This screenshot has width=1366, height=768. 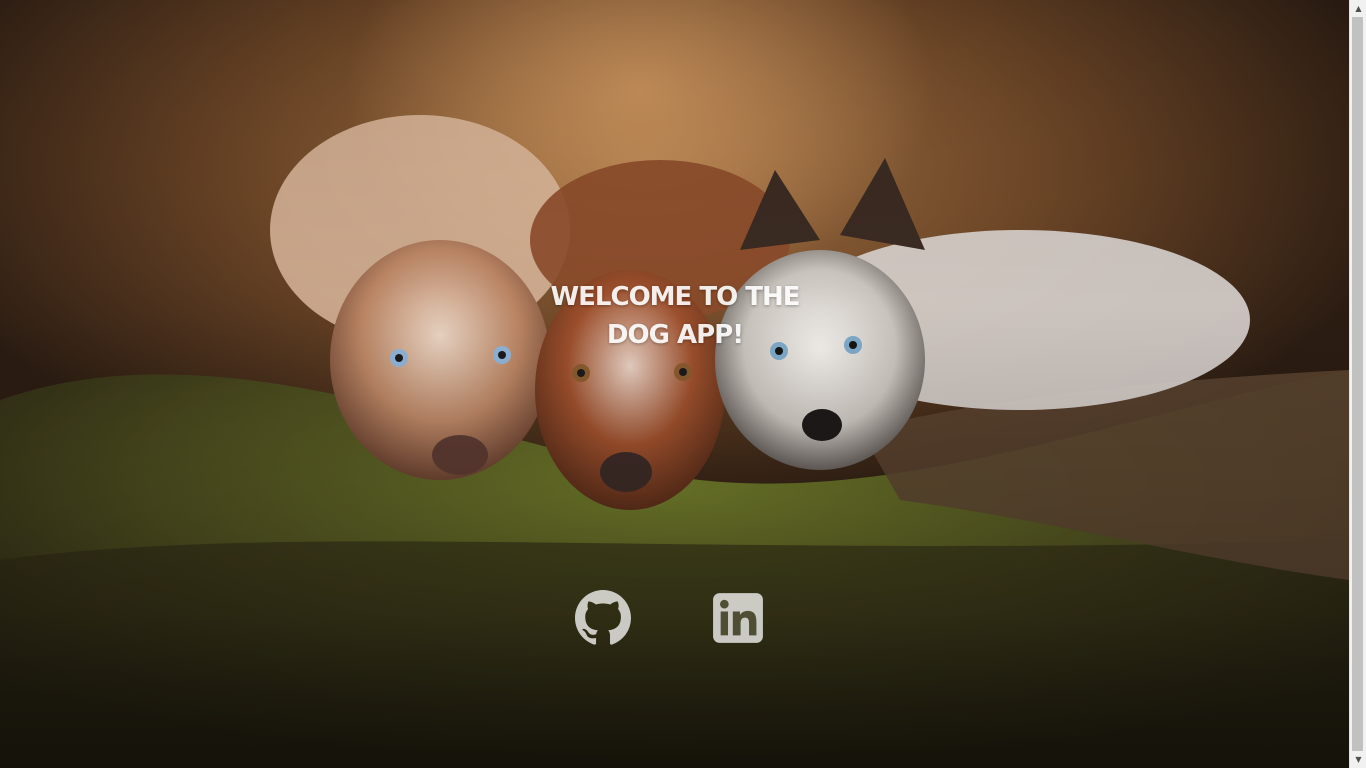 I want to click on github-icon, so click(x=603, y=617).